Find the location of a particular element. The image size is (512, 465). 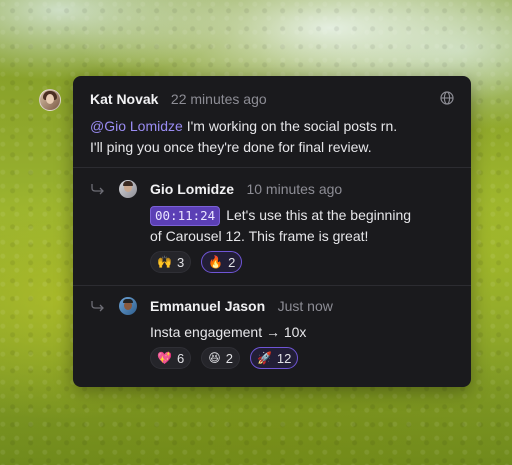

root-text-line1: I'm working on the social posts rn. is located at coordinates (290, 126).